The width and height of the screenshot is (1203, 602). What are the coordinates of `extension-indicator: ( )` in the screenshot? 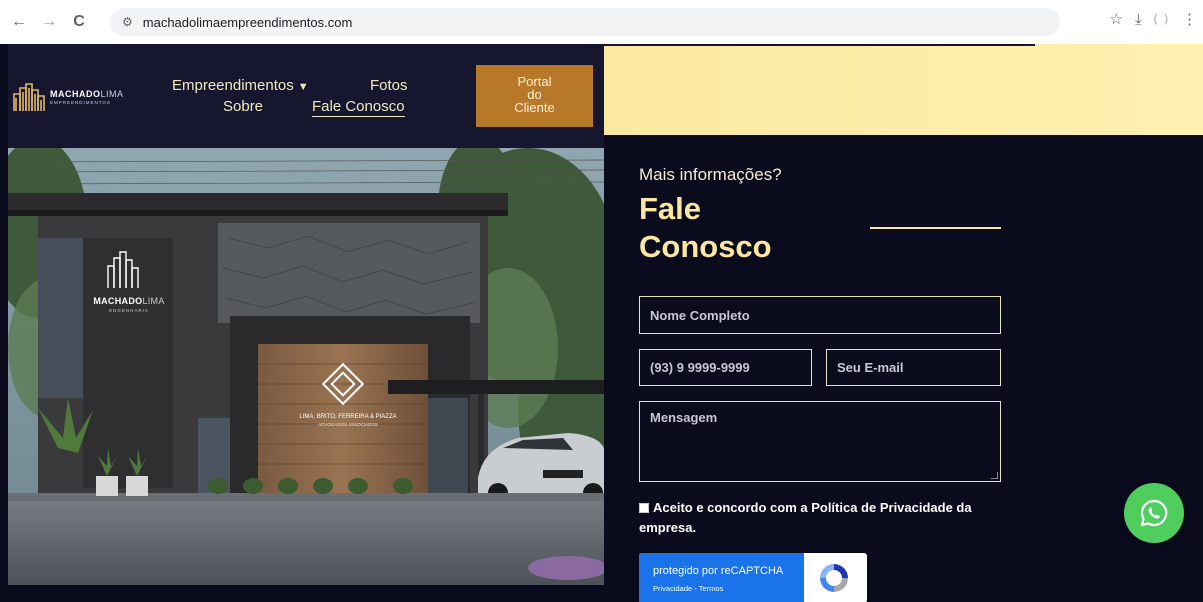 It's located at (1162, 19).